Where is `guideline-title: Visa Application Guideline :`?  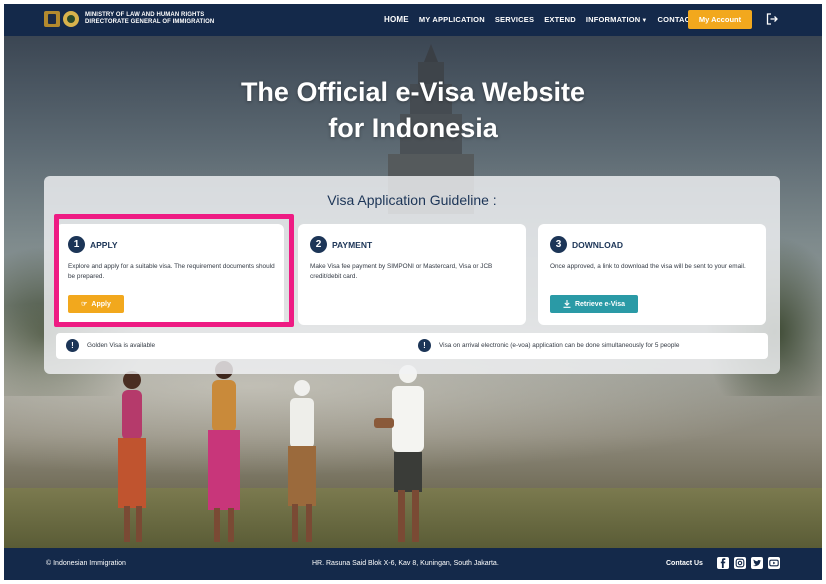
guideline-title: Visa Application Guideline : is located at coordinates (412, 200).